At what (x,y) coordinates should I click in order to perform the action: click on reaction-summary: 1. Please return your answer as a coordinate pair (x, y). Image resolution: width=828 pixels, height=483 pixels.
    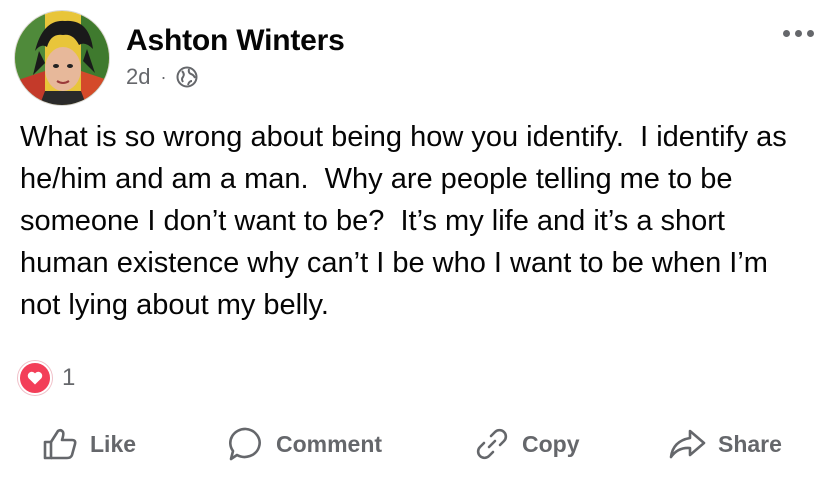
    Looking at the image, I should click on (46, 378).